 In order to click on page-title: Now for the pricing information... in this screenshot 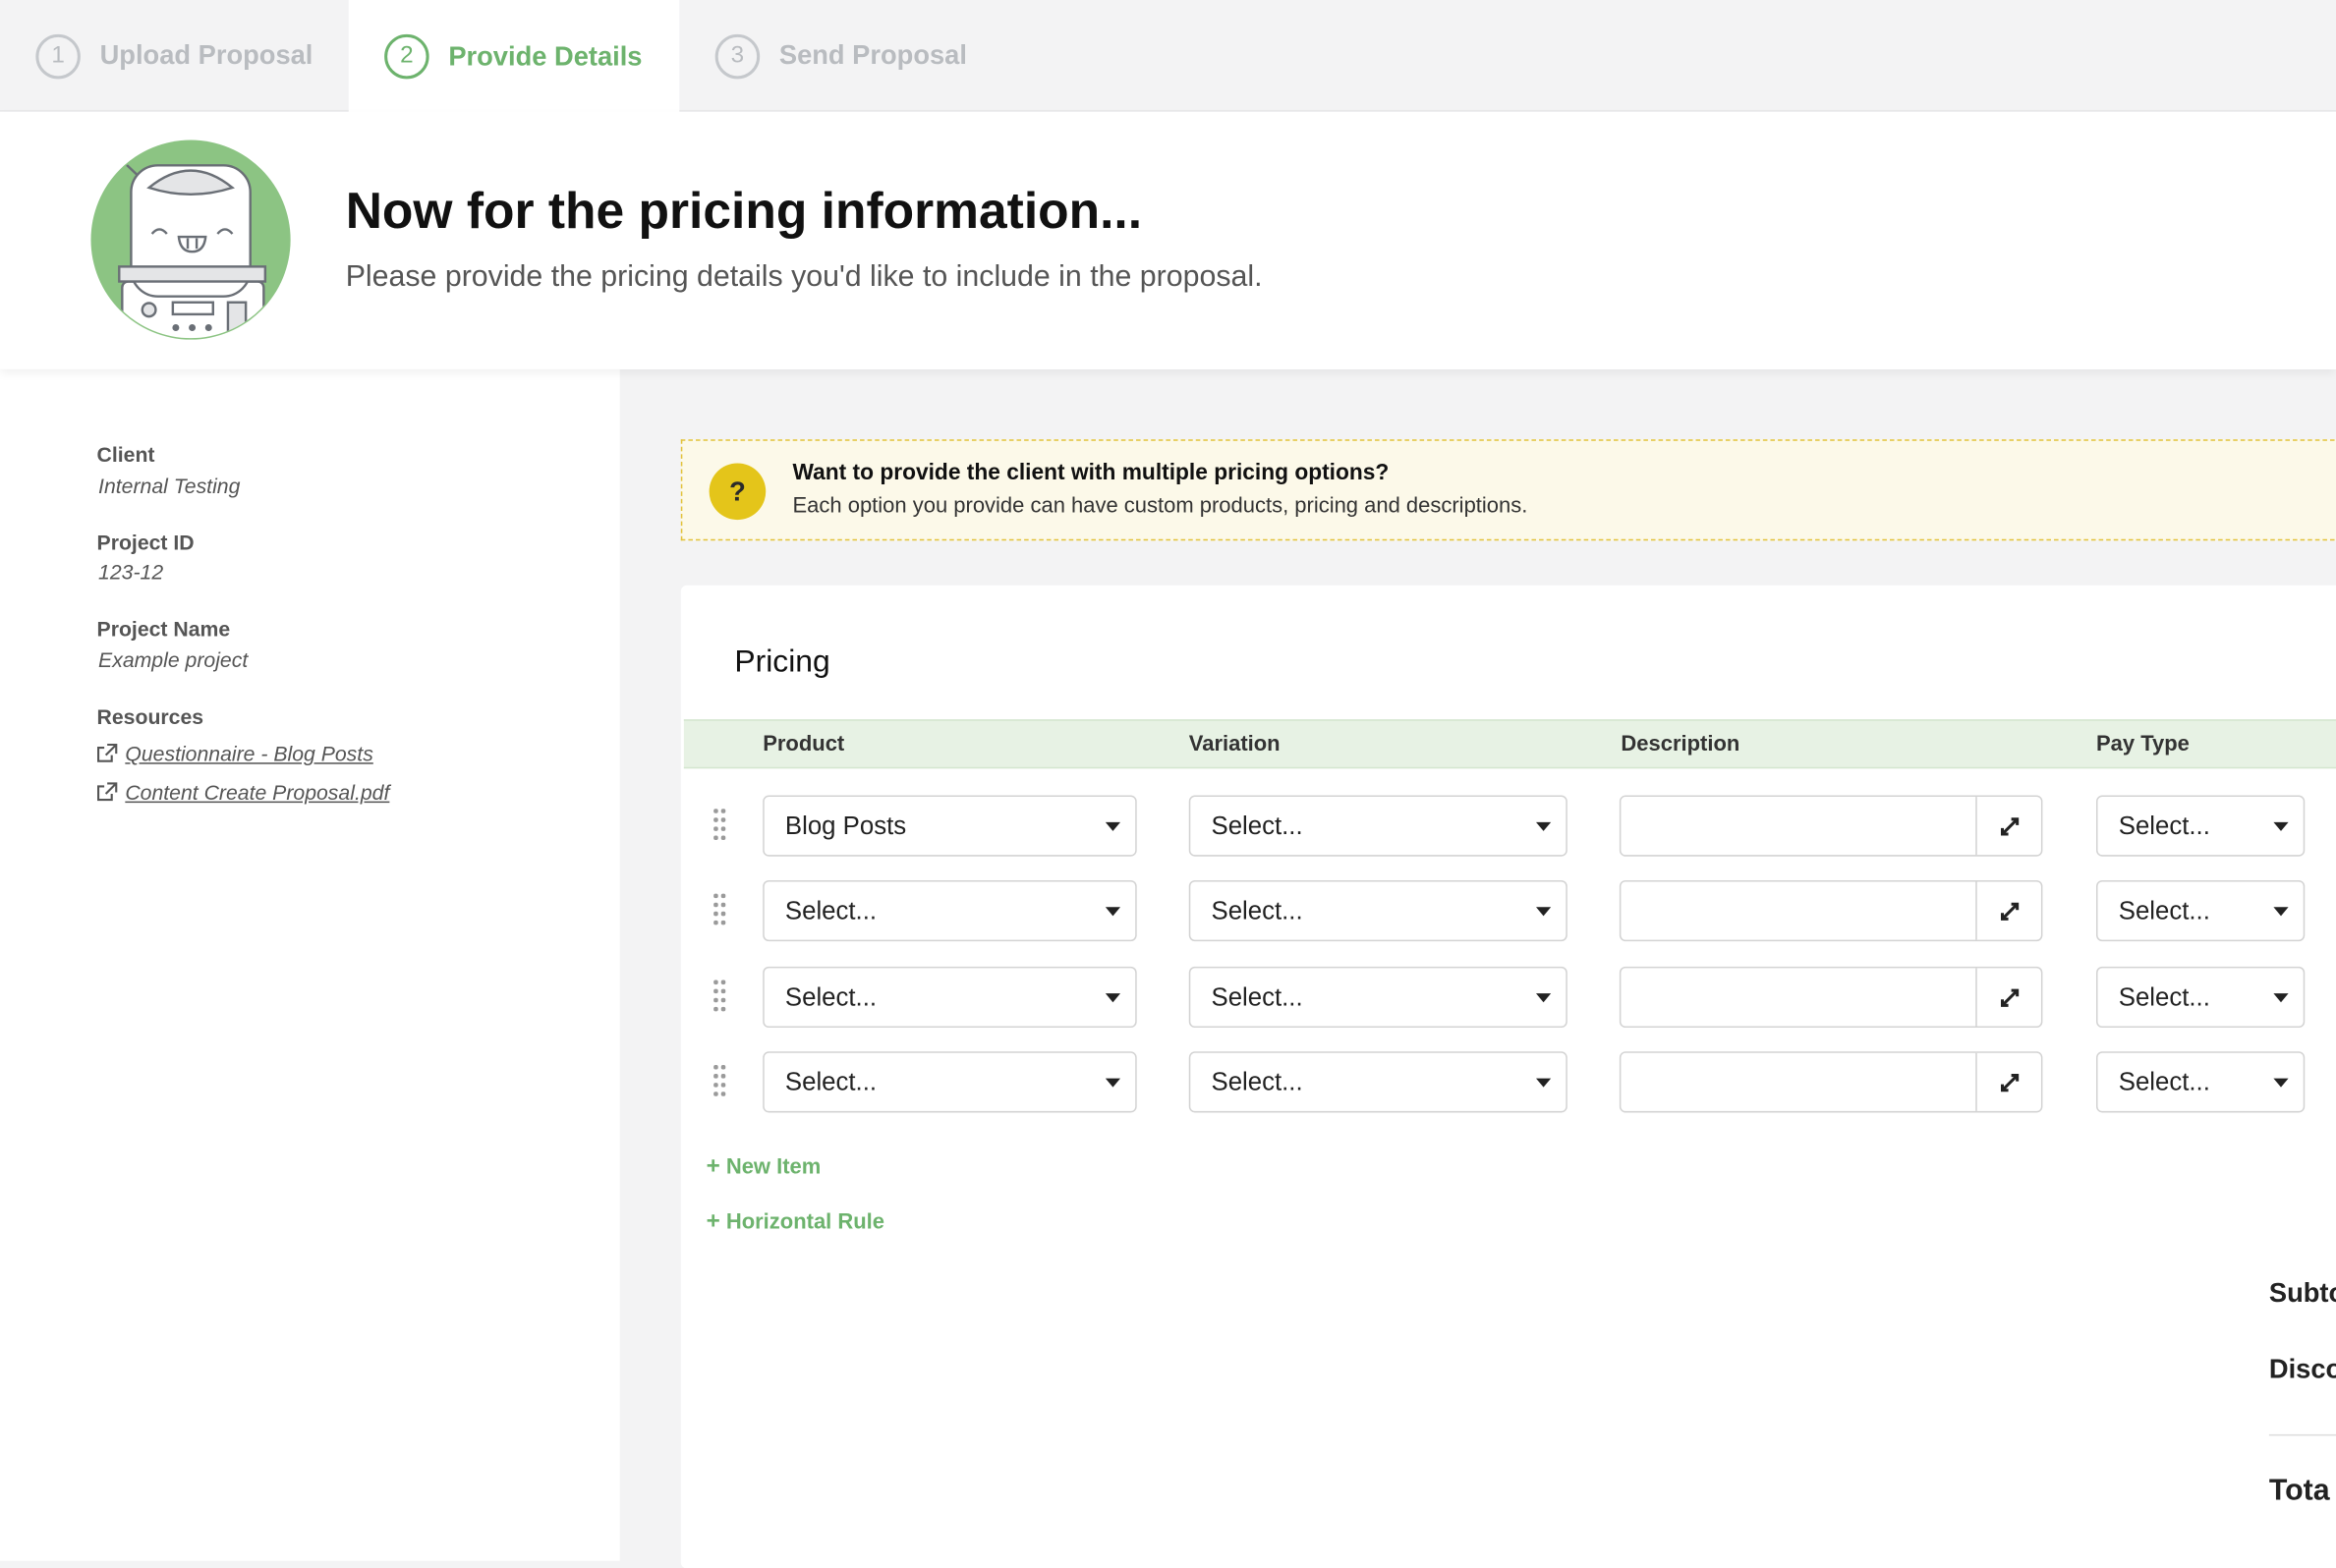, I will do `click(744, 212)`.